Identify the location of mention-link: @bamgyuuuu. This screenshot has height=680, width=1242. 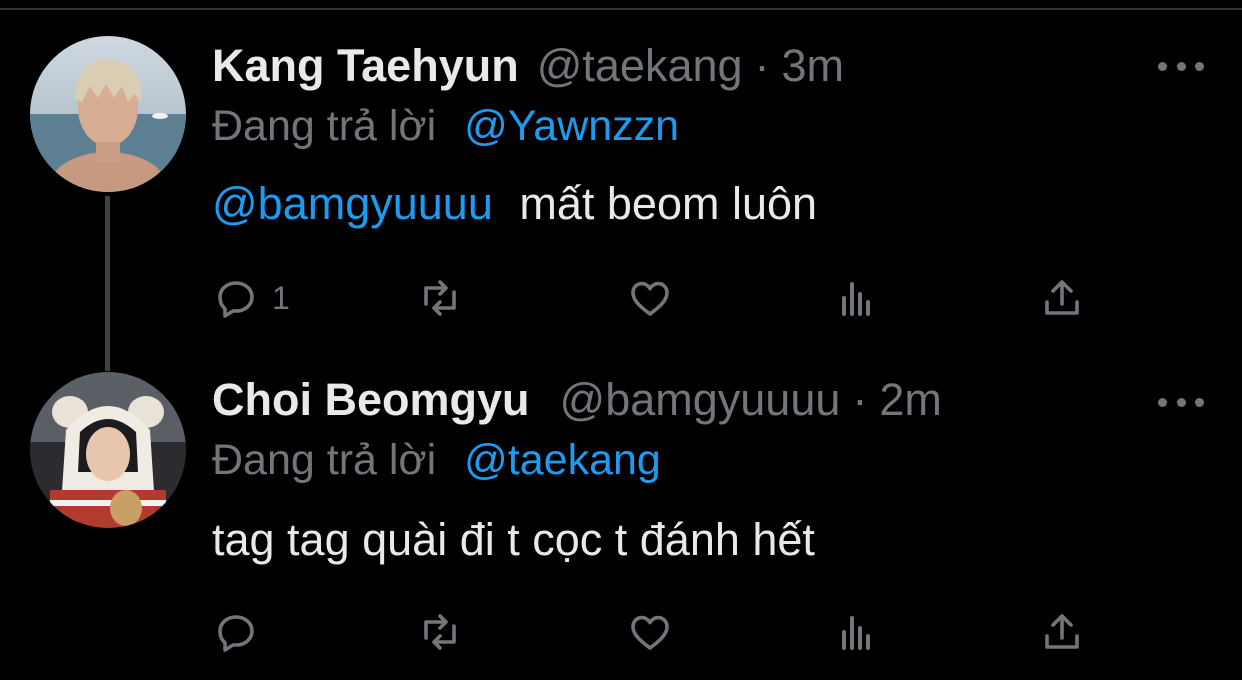
(352, 203).